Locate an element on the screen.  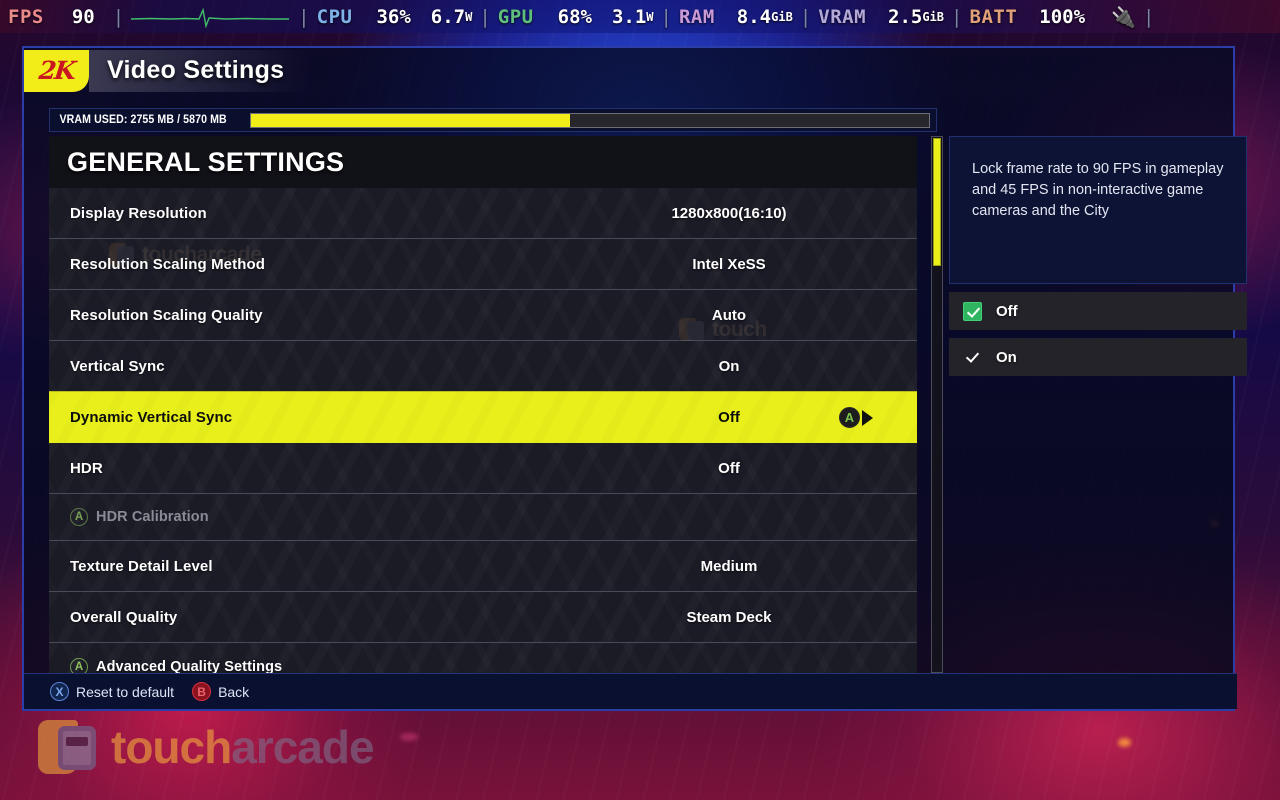
window-title-bar: 2K Video Settings is located at coordinates (167, 70).